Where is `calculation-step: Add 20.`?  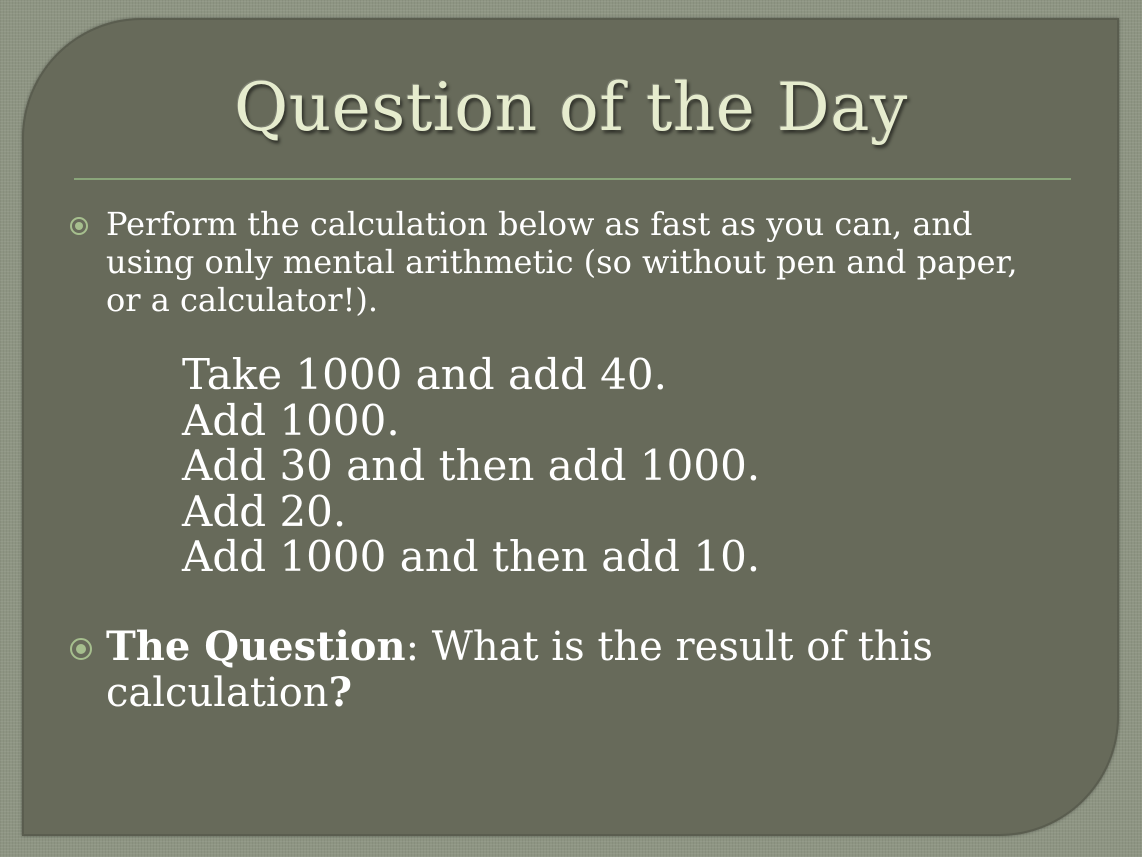
calculation-step: Add 20. is located at coordinates (264, 511).